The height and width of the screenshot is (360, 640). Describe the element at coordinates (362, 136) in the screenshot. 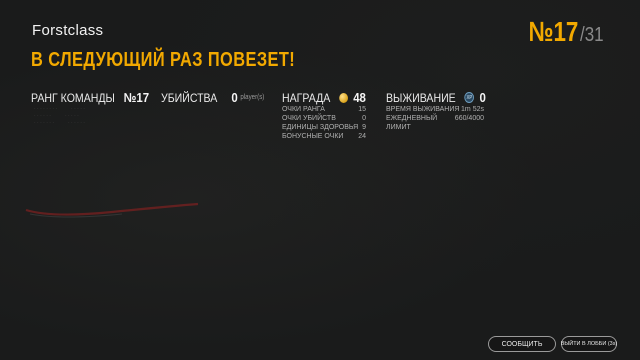

I see `reward-row-value: 24` at that location.